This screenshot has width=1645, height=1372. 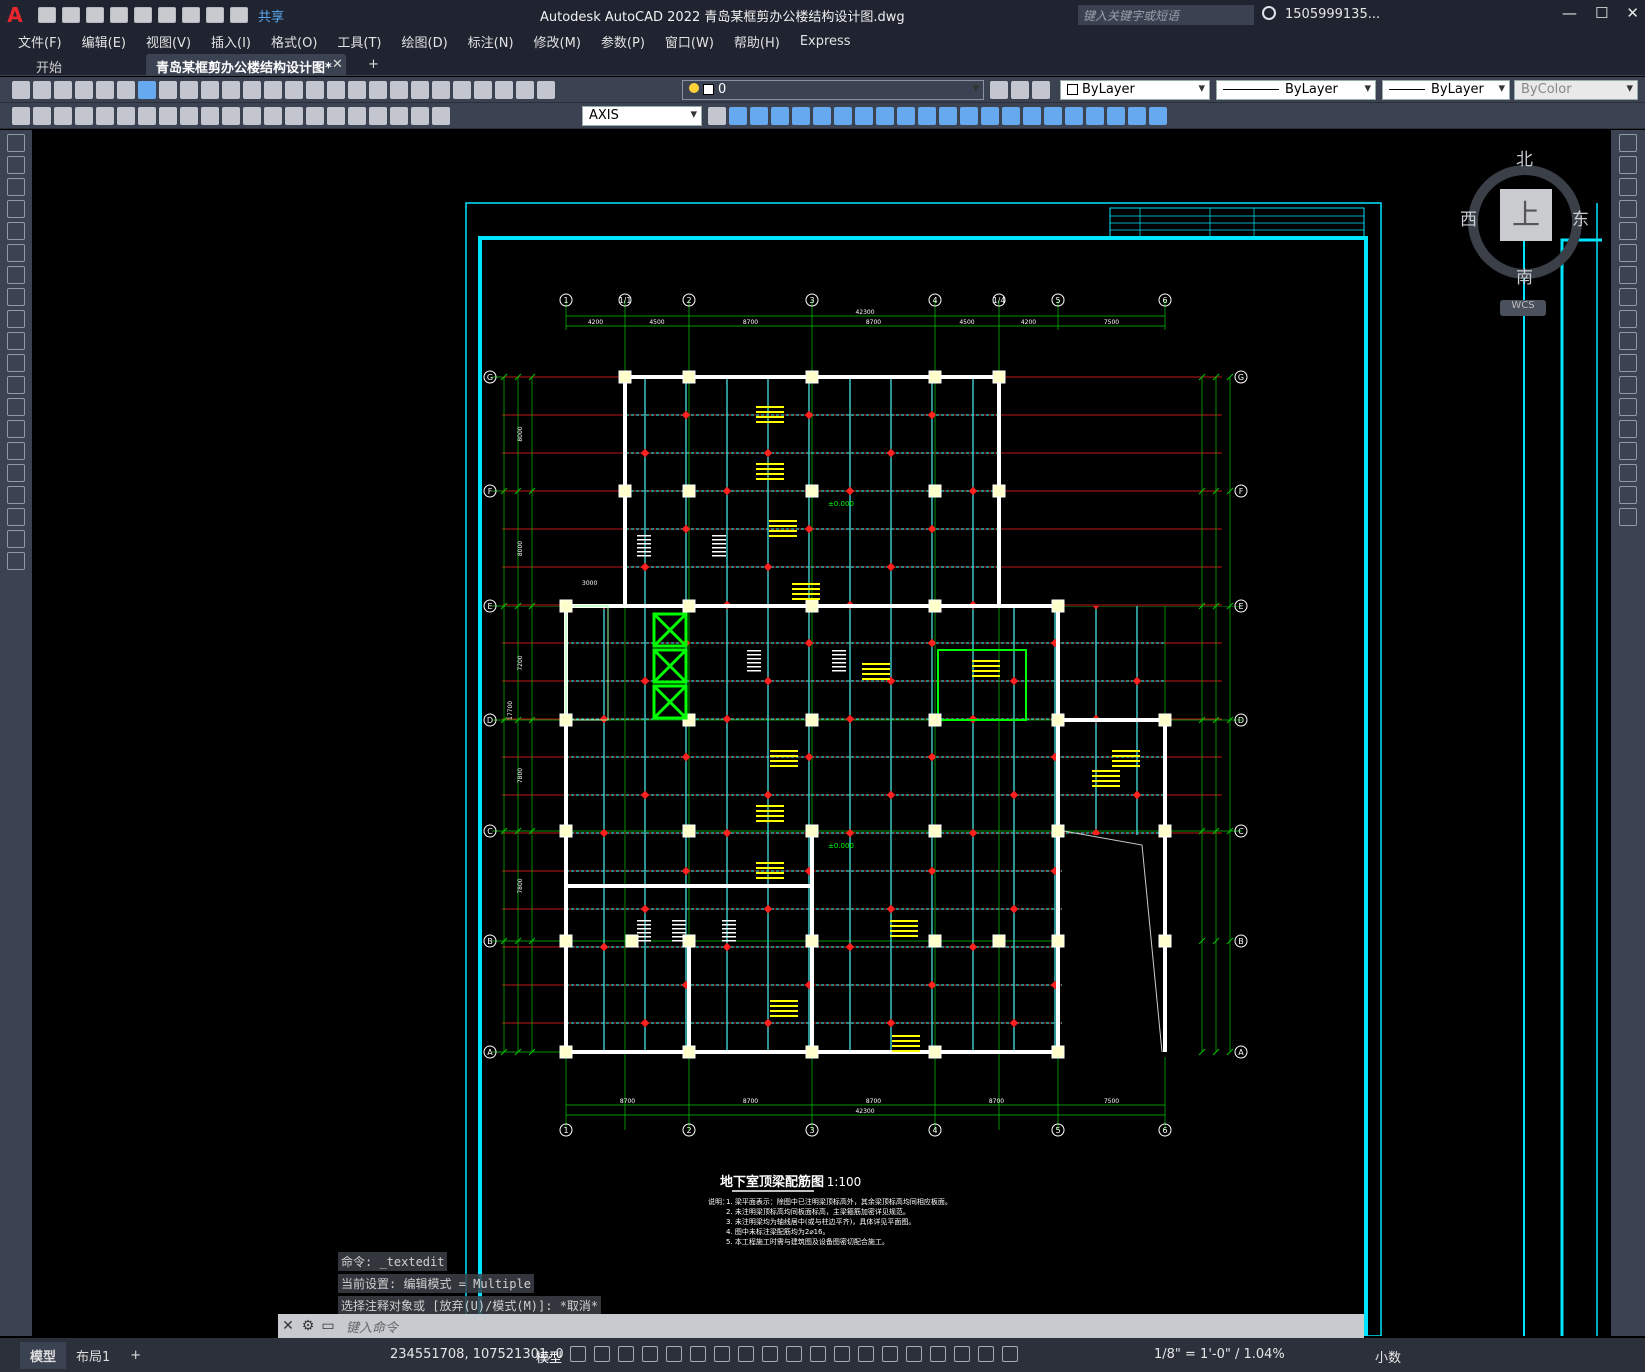 What do you see at coordinates (770, 1354) in the screenshot?
I see `object-snap-icon` at bounding box center [770, 1354].